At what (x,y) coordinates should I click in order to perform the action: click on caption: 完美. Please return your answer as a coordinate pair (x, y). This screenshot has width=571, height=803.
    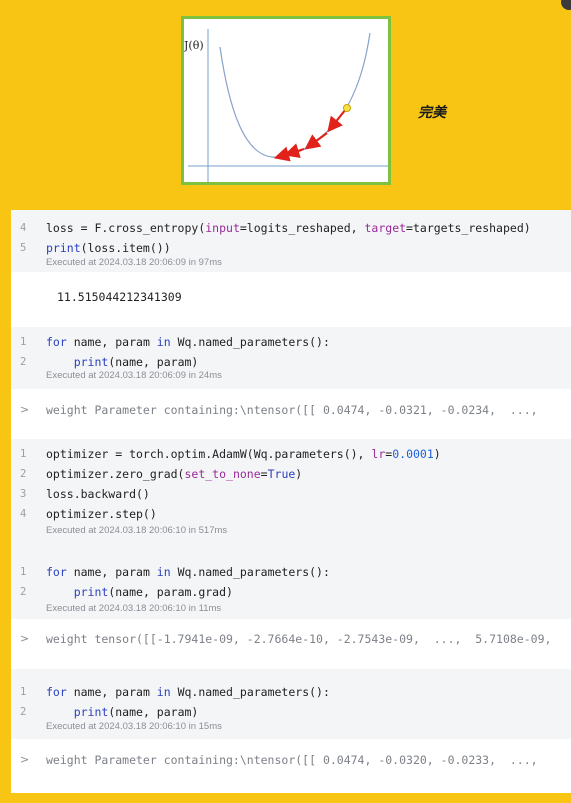
    Looking at the image, I should click on (432, 113).